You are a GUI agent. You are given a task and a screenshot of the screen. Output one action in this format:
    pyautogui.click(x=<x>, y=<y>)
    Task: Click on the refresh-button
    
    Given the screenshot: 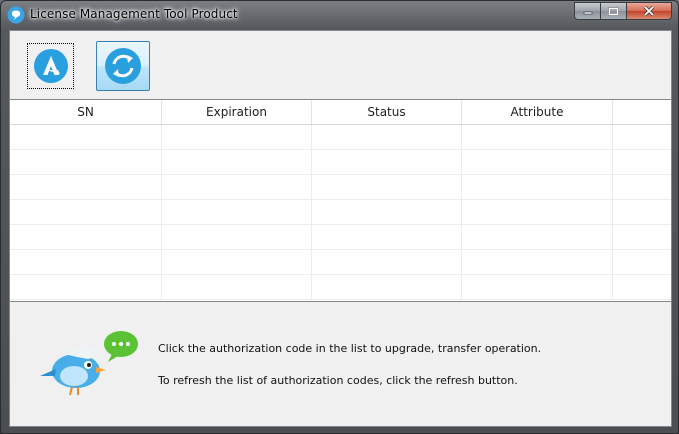 What is the action you would take?
    pyautogui.click(x=123, y=66)
    